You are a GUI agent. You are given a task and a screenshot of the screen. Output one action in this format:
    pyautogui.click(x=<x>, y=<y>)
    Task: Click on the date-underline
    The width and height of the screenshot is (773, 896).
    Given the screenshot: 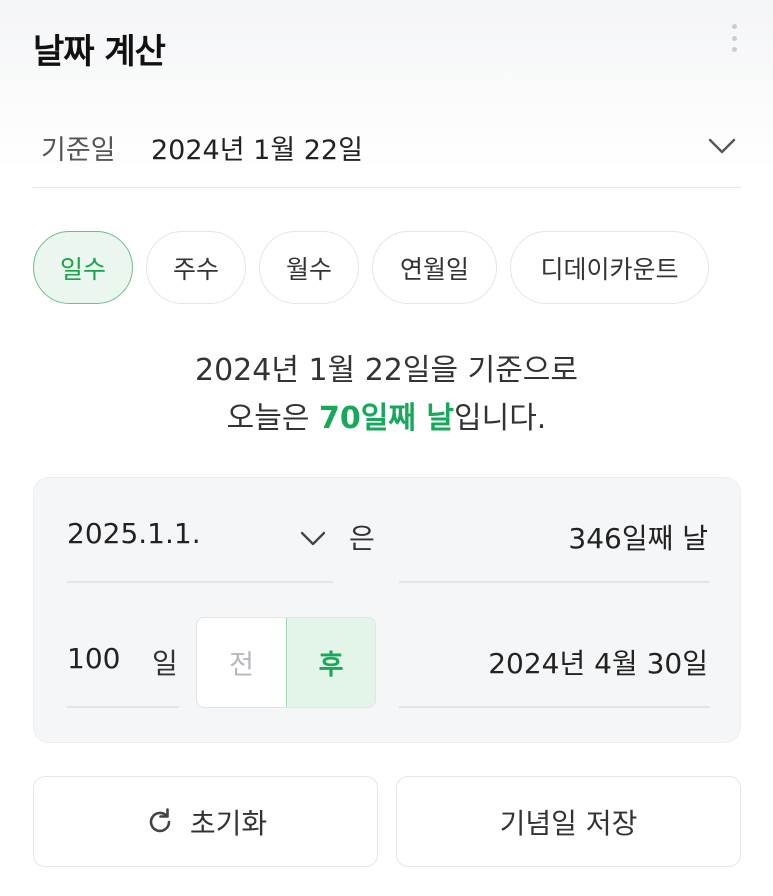 What is the action you would take?
    pyautogui.click(x=200, y=582)
    